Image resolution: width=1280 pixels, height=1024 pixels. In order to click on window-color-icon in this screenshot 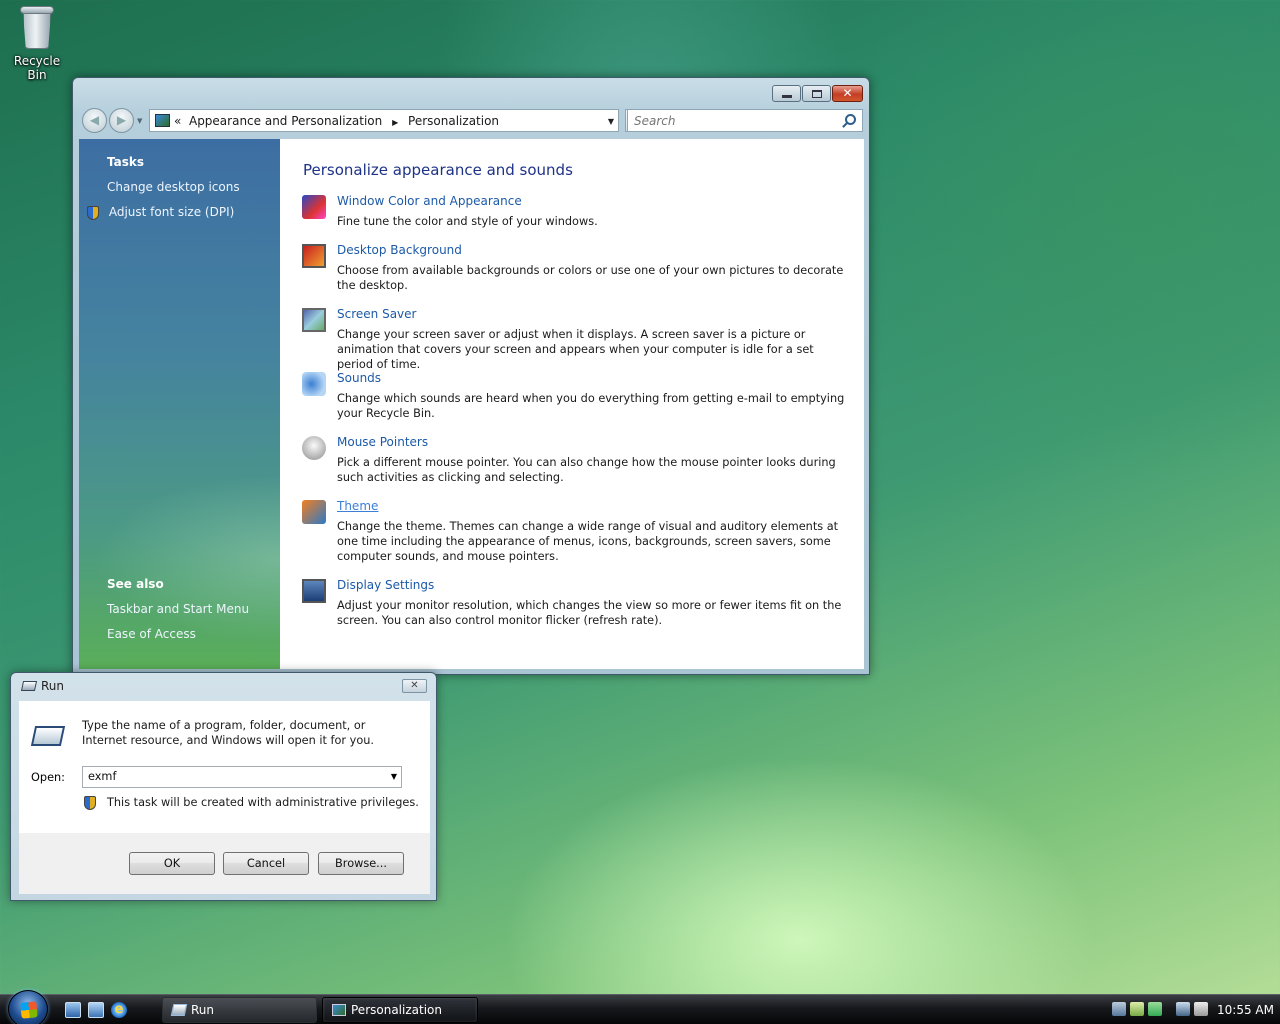, I will do `click(314, 207)`.